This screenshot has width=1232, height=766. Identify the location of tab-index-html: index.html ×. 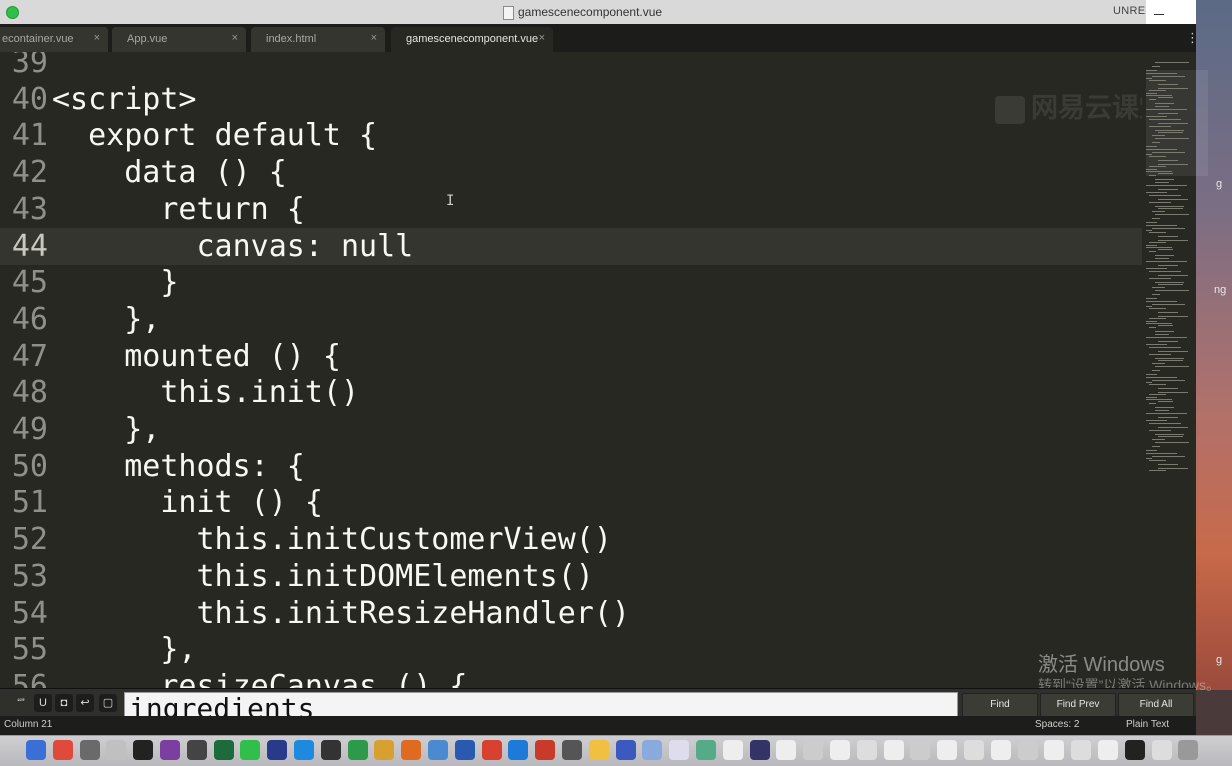
(318, 39).